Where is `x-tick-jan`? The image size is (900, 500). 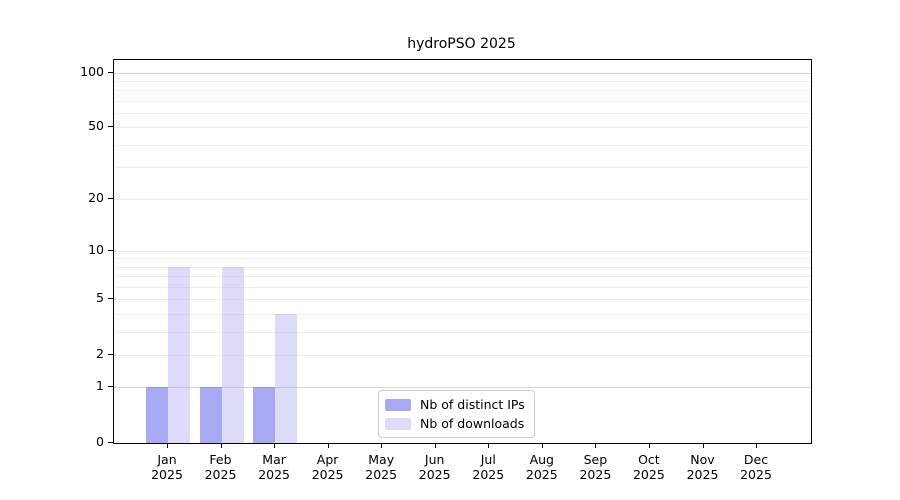 x-tick-jan is located at coordinates (167, 445).